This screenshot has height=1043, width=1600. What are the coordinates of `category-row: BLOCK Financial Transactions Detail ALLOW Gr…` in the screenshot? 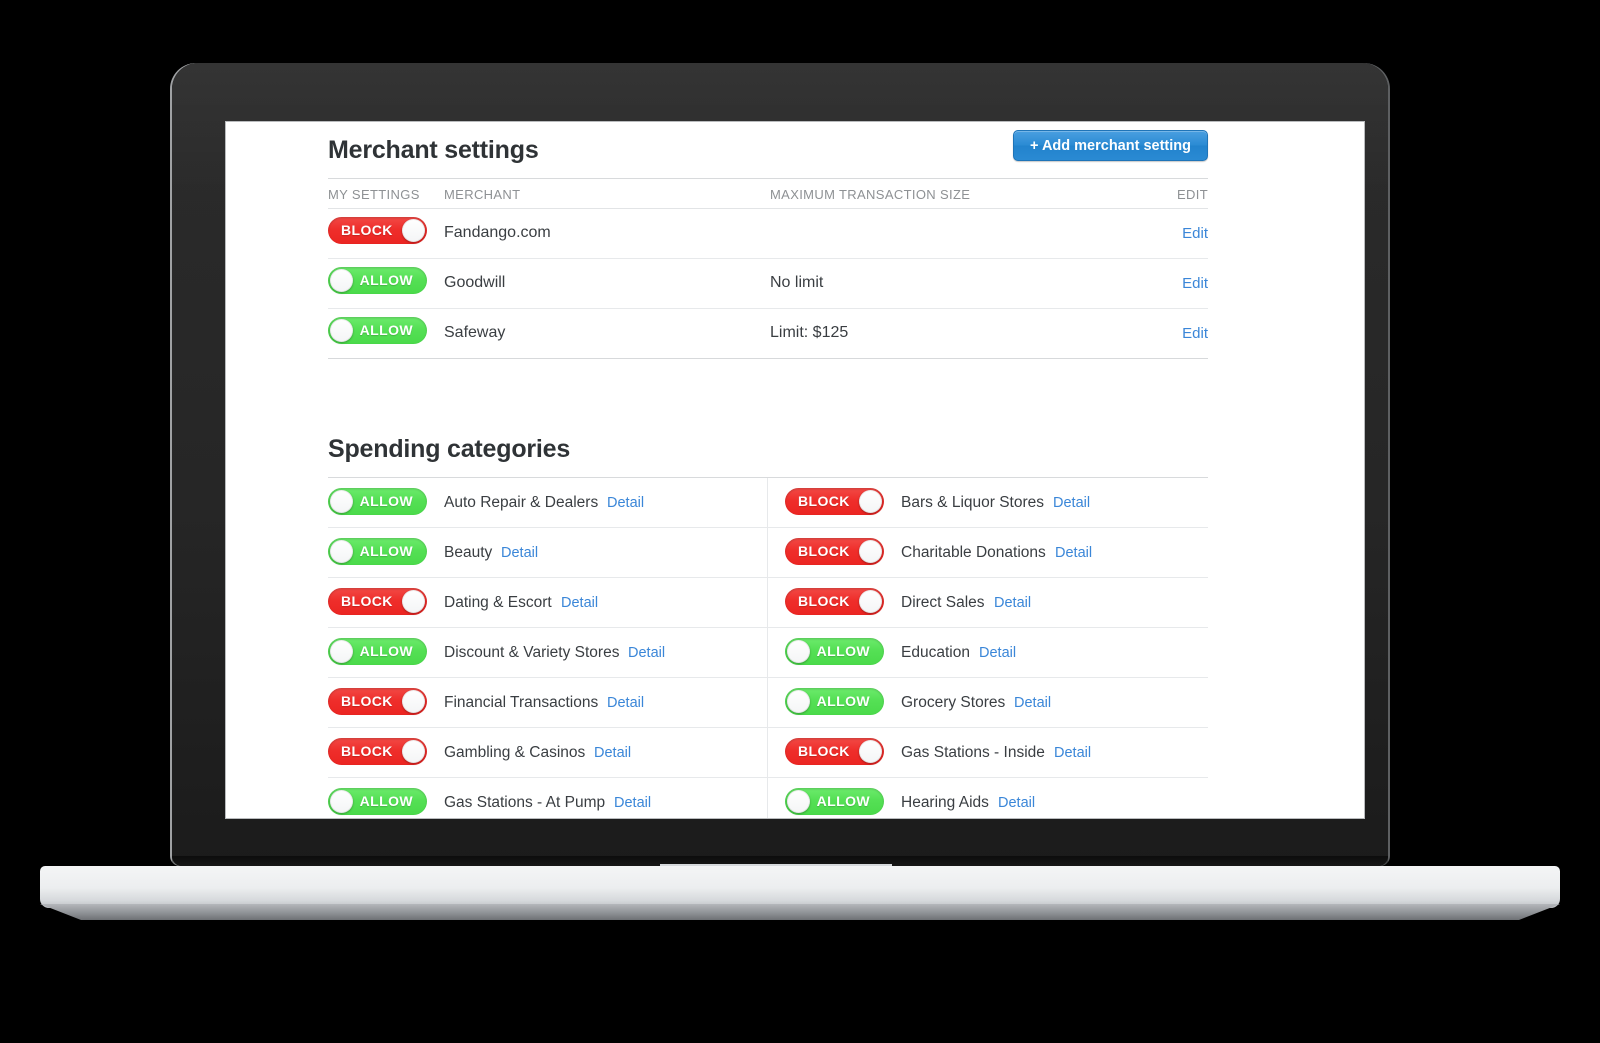 It's located at (768, 703).